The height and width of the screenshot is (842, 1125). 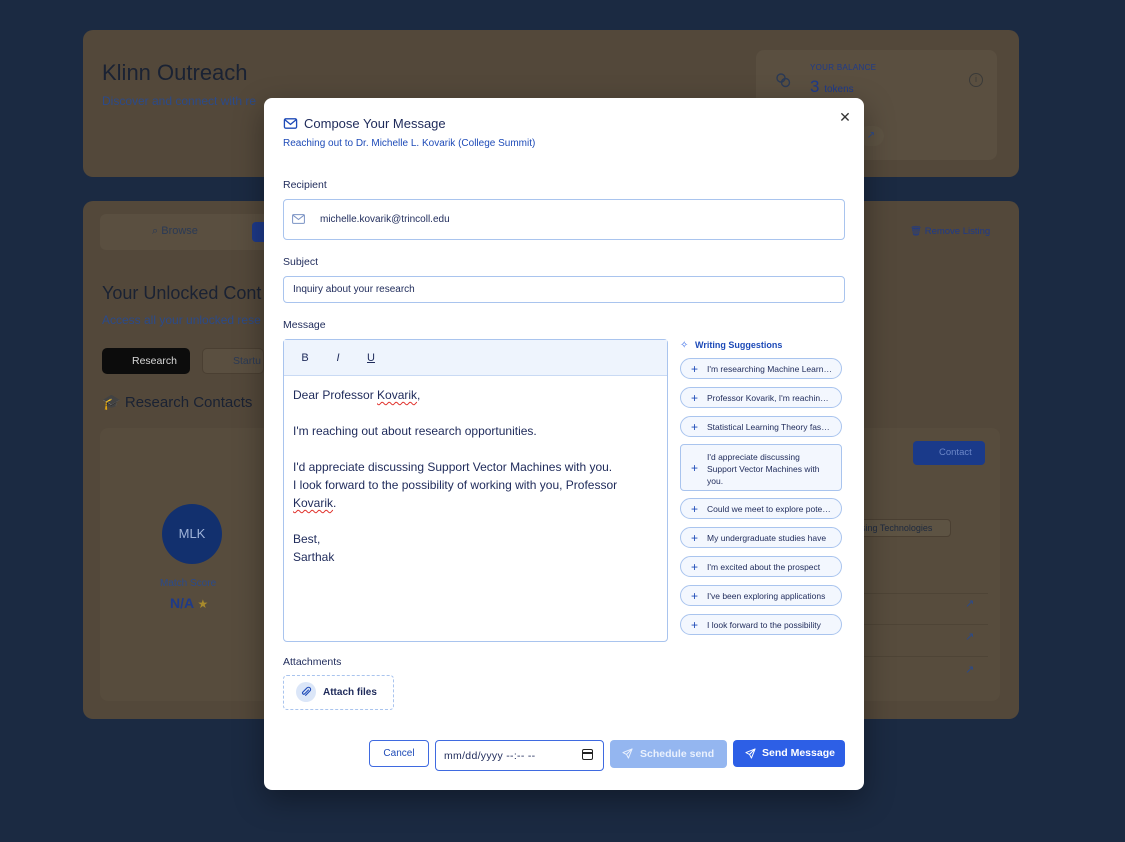 What do you see at coordinates (843, 67) in the screenshot?
I see `balance-label: YOUR BALANCE` at bounding box center [843, 67].